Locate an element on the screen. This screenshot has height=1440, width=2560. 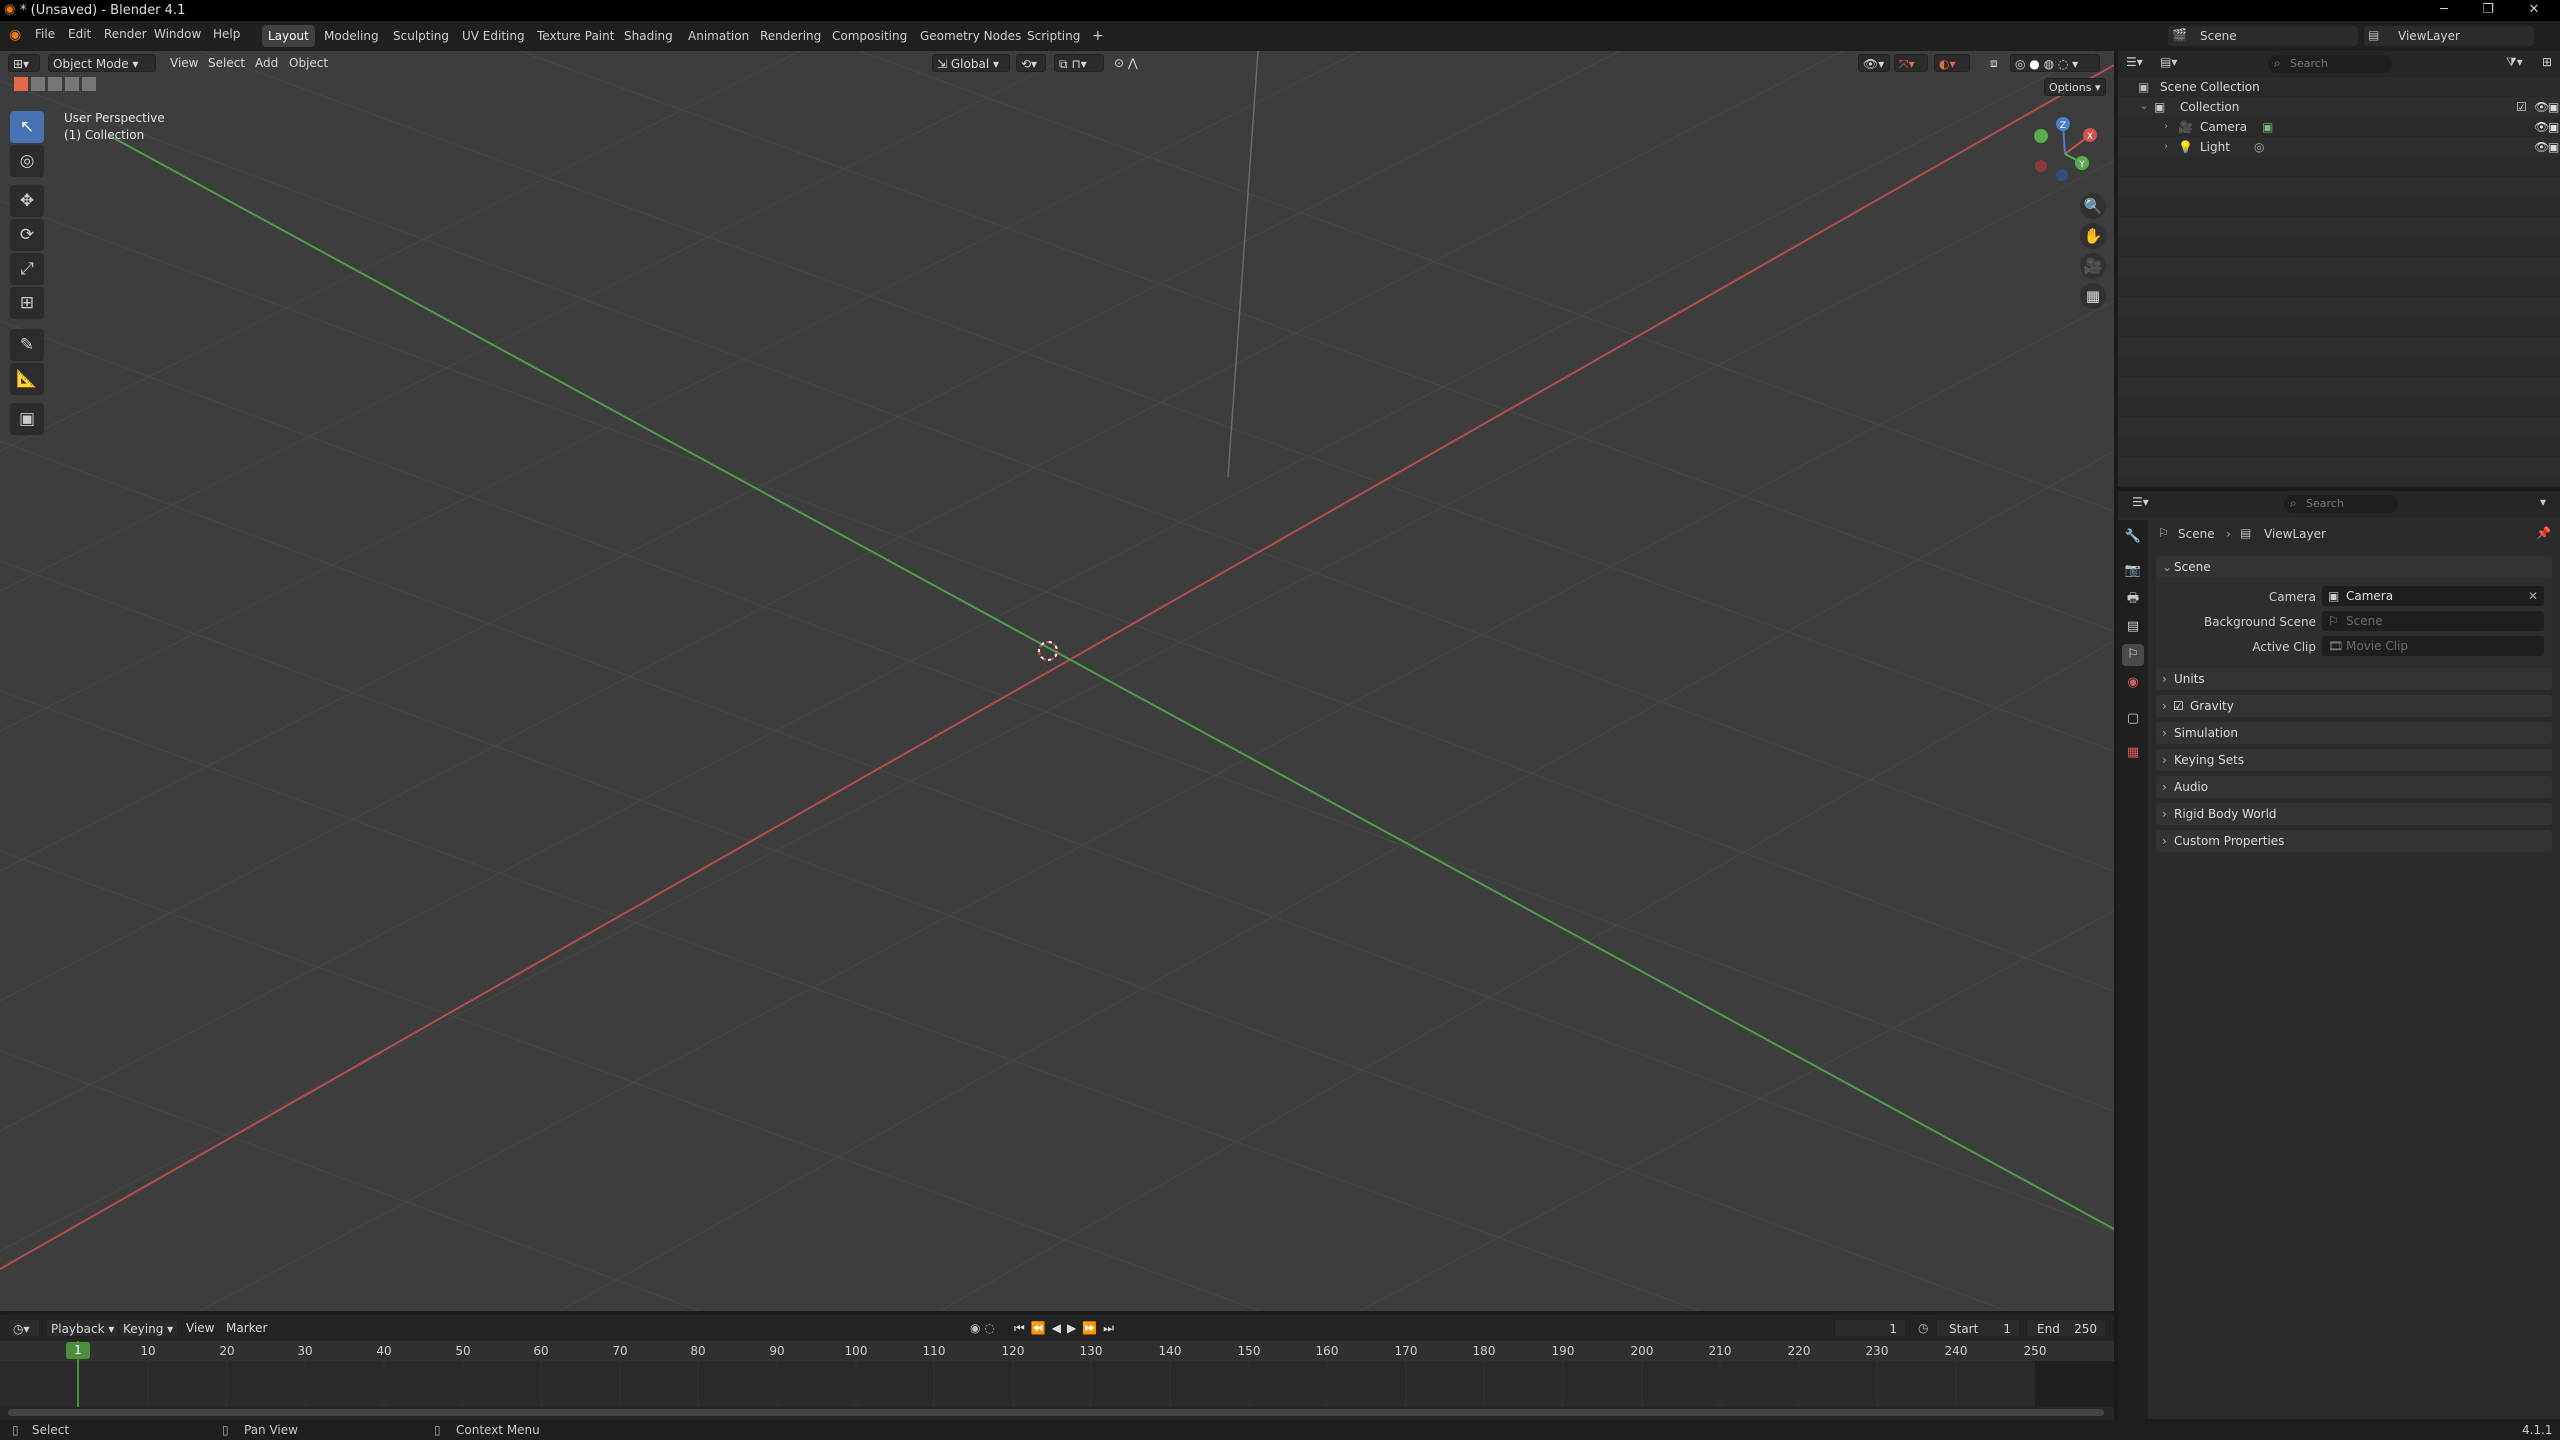
scene-panel-header: ⌄ Scene is located at coordinates (2354, 567).